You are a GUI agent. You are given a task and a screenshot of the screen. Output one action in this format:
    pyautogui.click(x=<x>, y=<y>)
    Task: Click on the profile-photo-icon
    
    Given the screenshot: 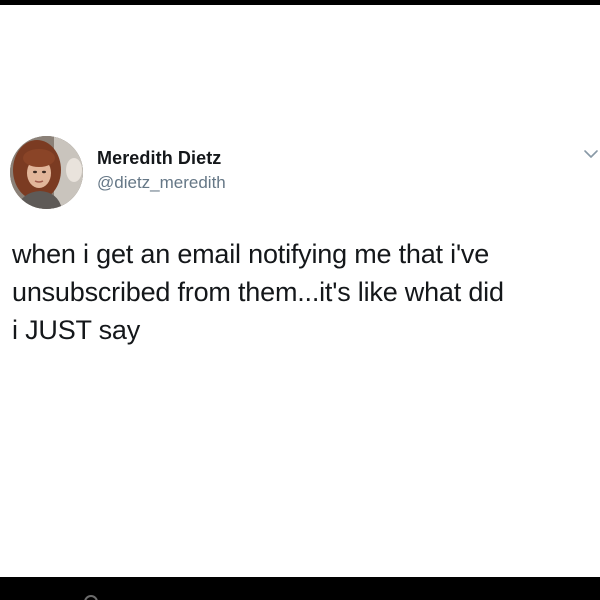 What is the action you would take?
    pyautogui.click(x=46, y=172)
    